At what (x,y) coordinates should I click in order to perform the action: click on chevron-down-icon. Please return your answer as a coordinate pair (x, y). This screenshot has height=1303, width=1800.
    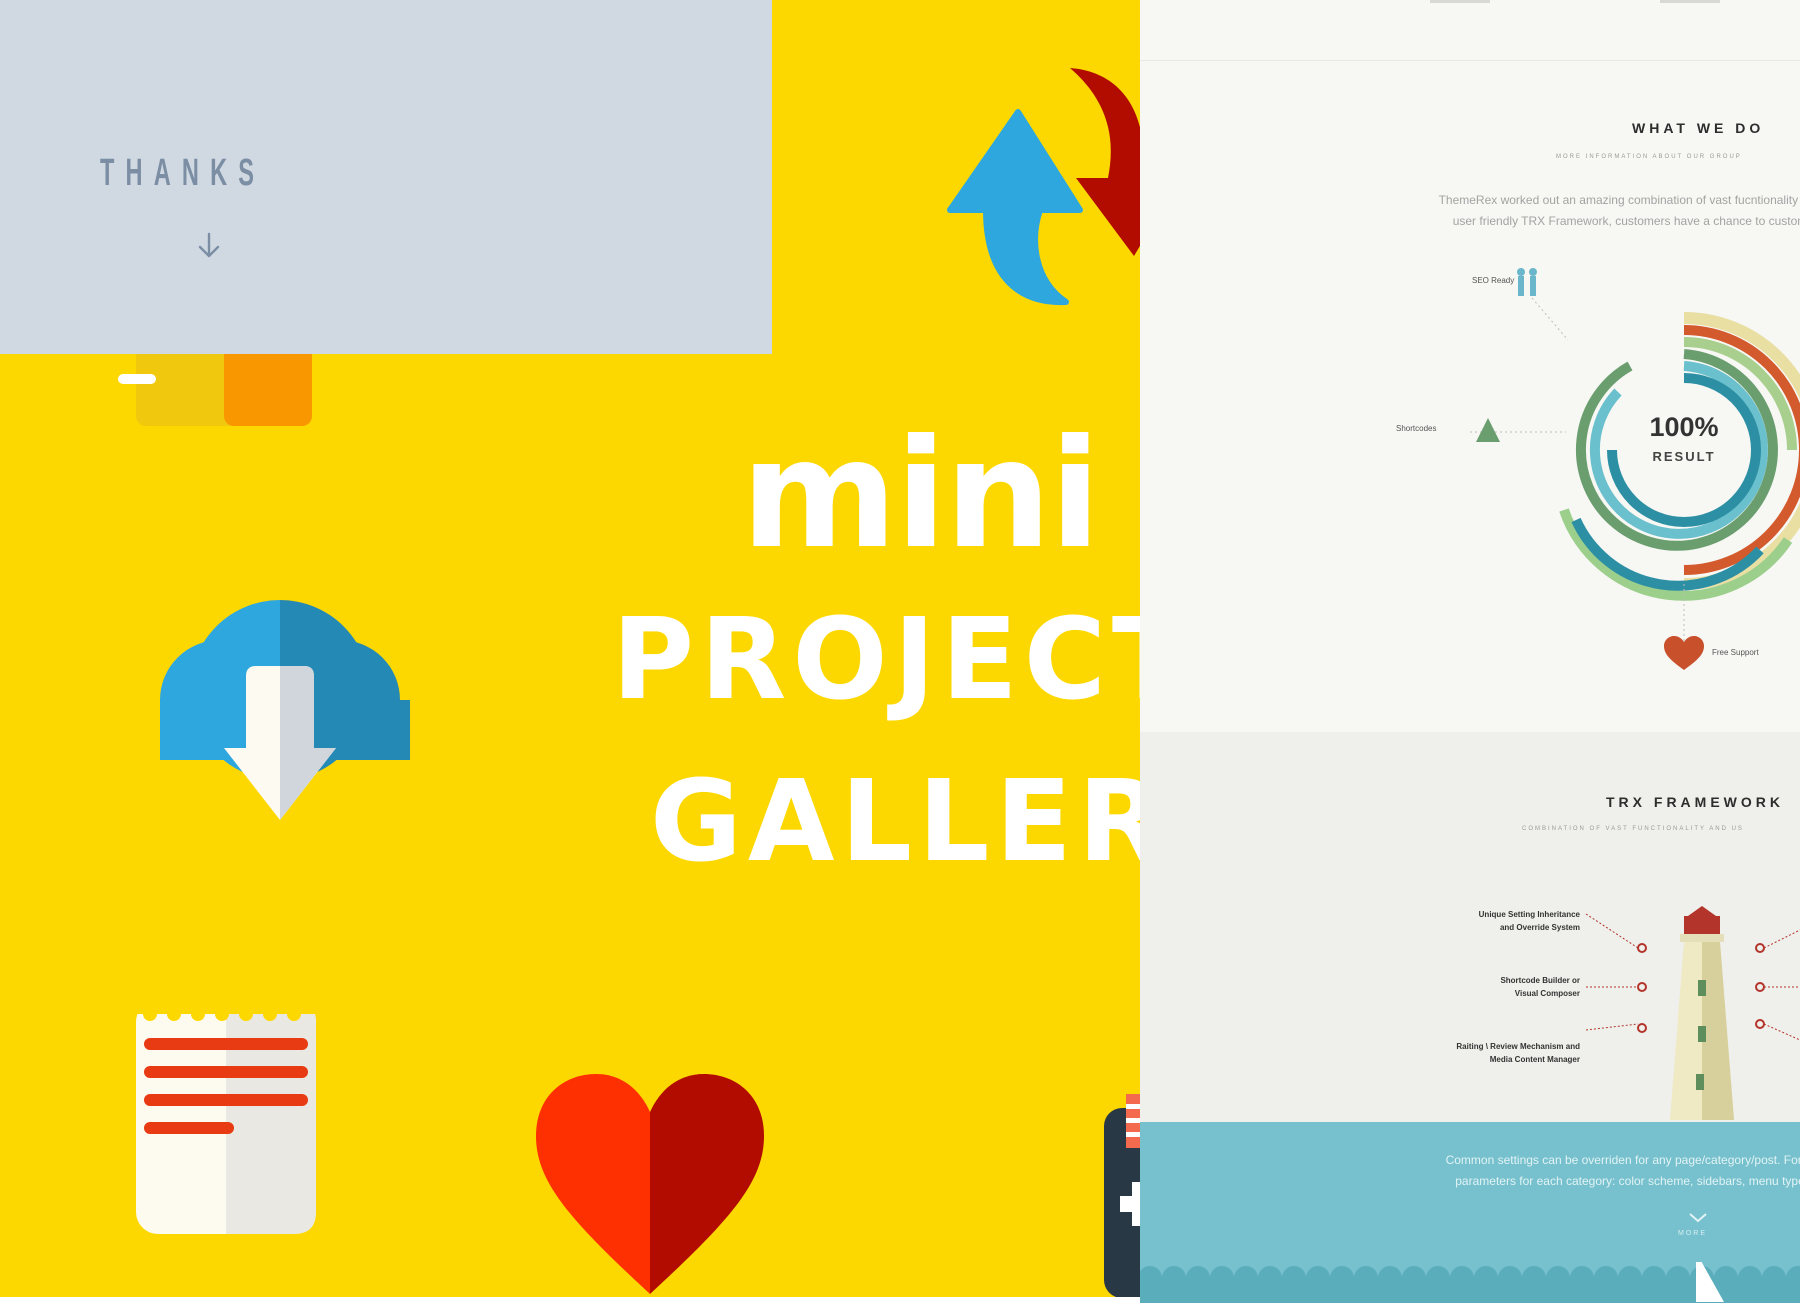
    Looking at the image, I should click on (1698, 1218).